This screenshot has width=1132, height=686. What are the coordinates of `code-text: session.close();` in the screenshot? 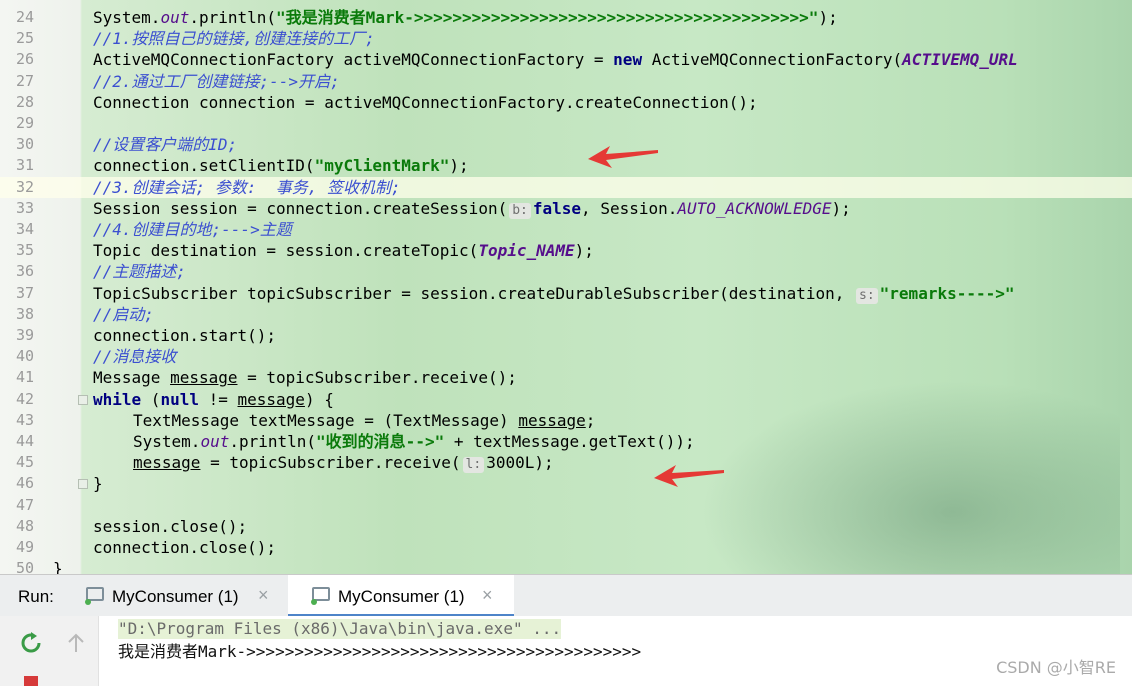 It's located at (170, 526).